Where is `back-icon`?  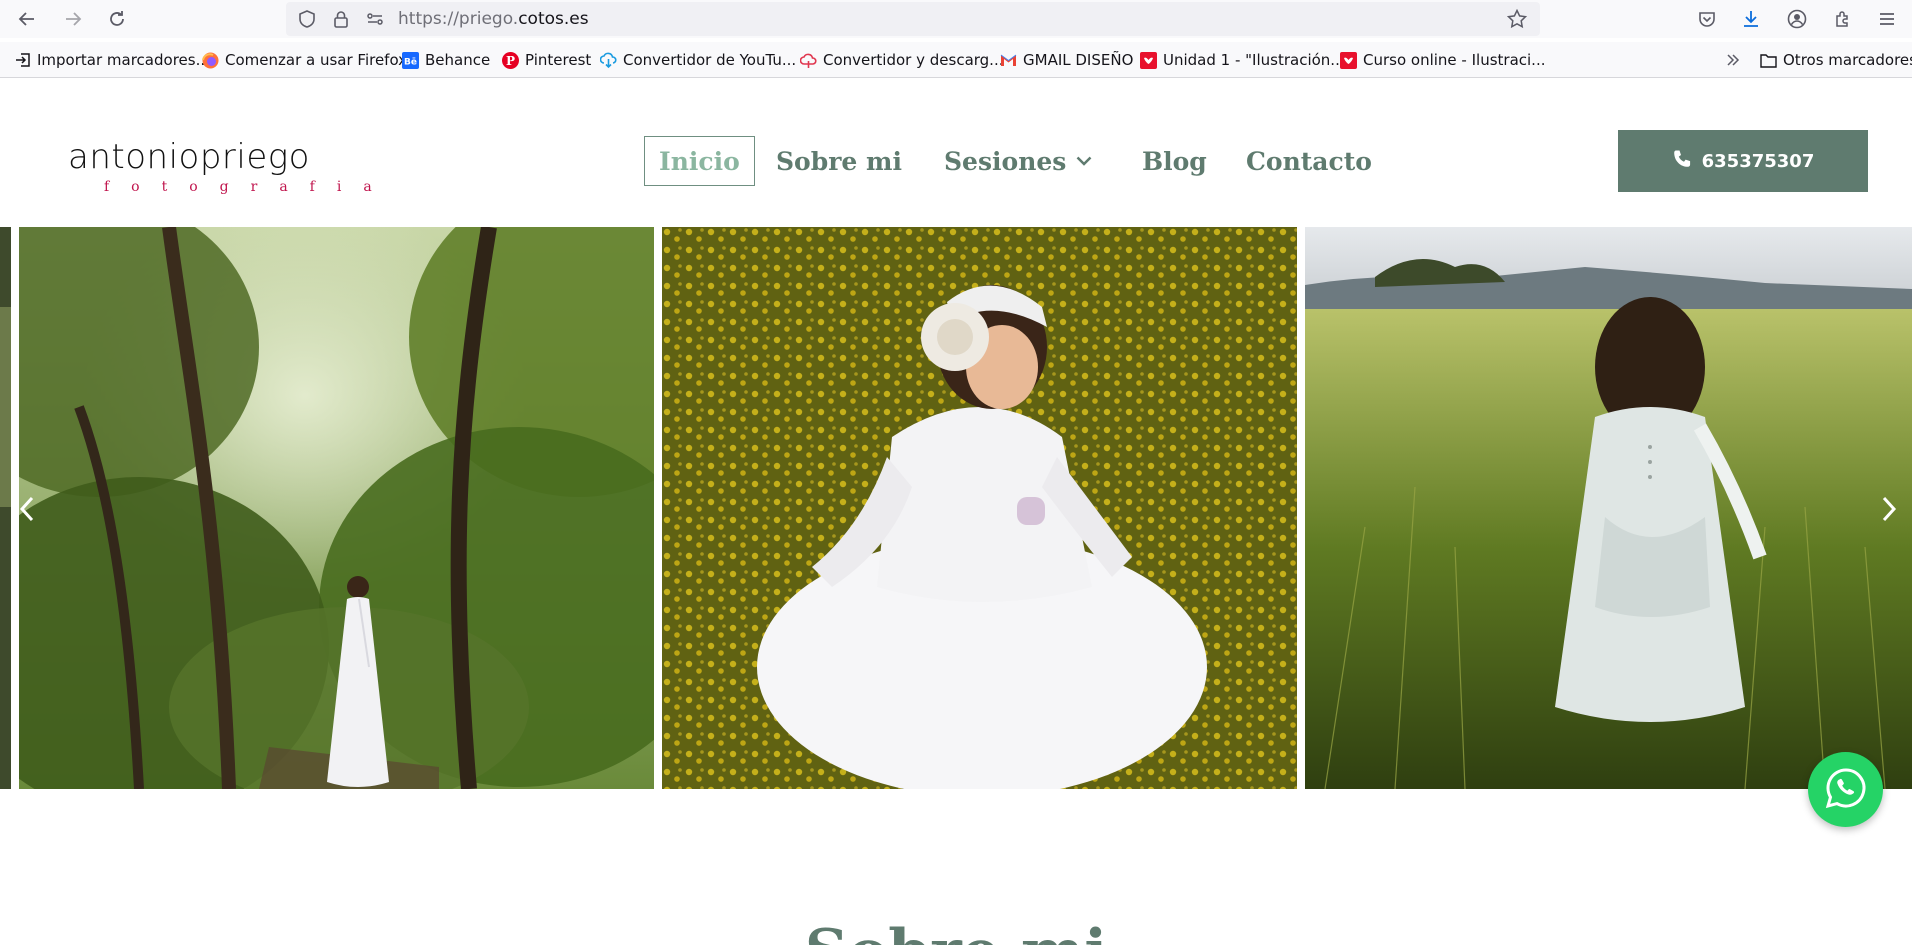
back-icon is located at coordinates (27, 19).